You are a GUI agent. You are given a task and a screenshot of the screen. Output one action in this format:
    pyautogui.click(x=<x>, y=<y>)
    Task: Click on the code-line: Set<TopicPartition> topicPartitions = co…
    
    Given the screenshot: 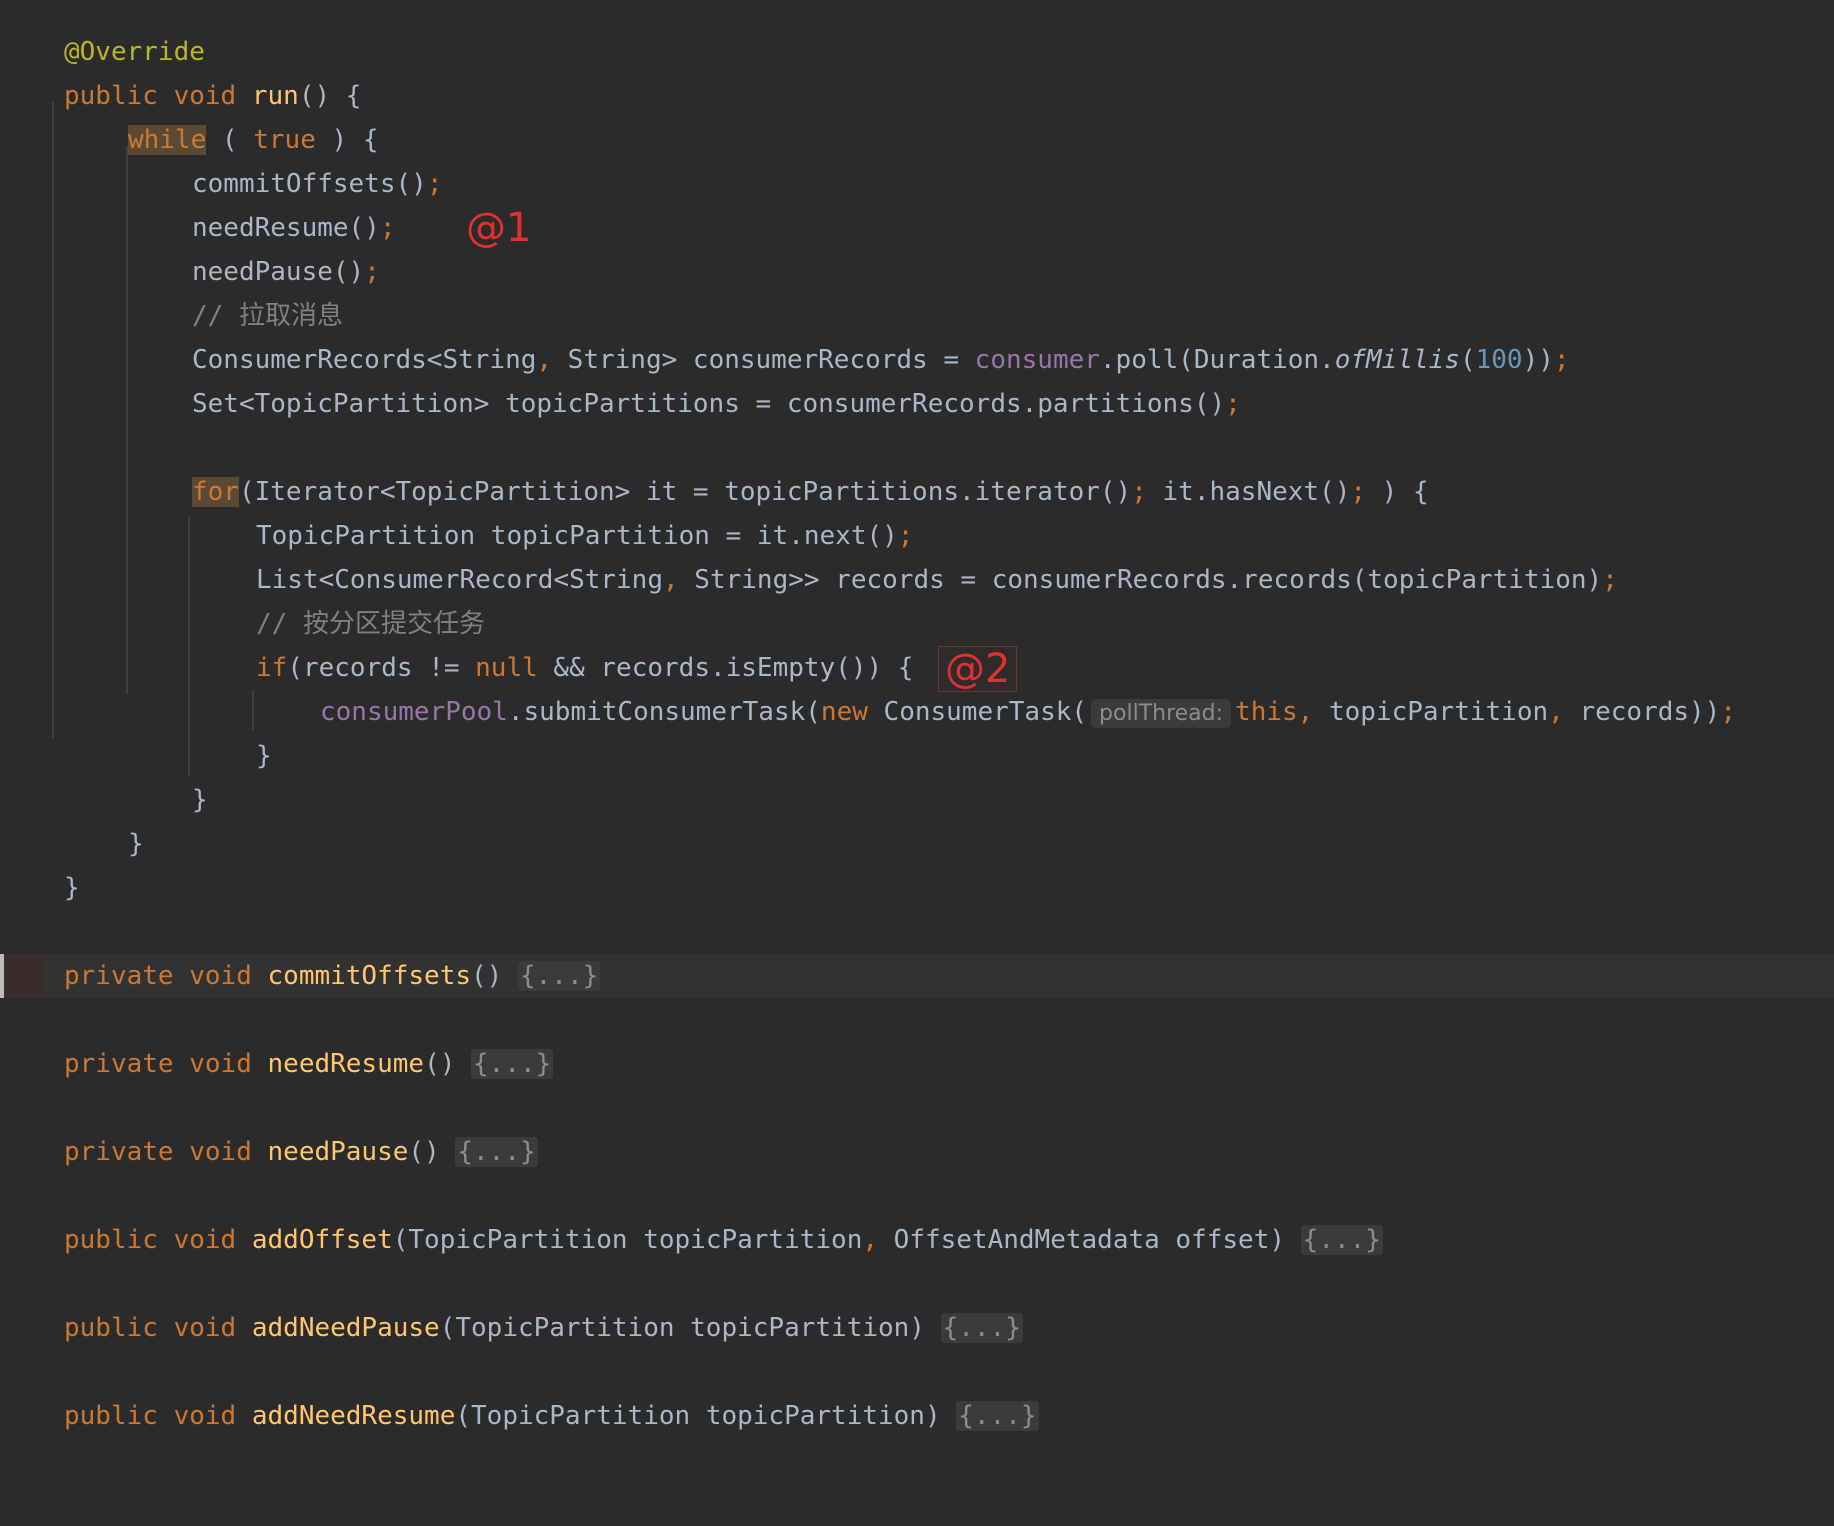 What is the action you would take?
    pyautogui.click(x=917, y=404)
    